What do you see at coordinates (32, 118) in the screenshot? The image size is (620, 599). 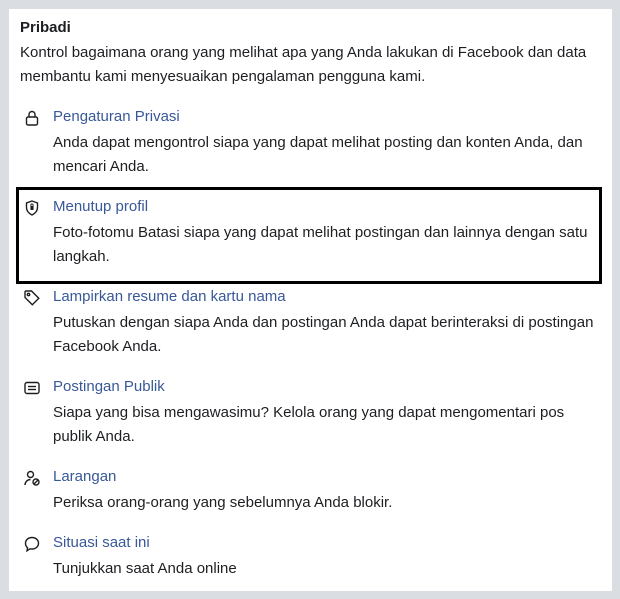 I see `lock-icon` at bounding box center [32, 118].